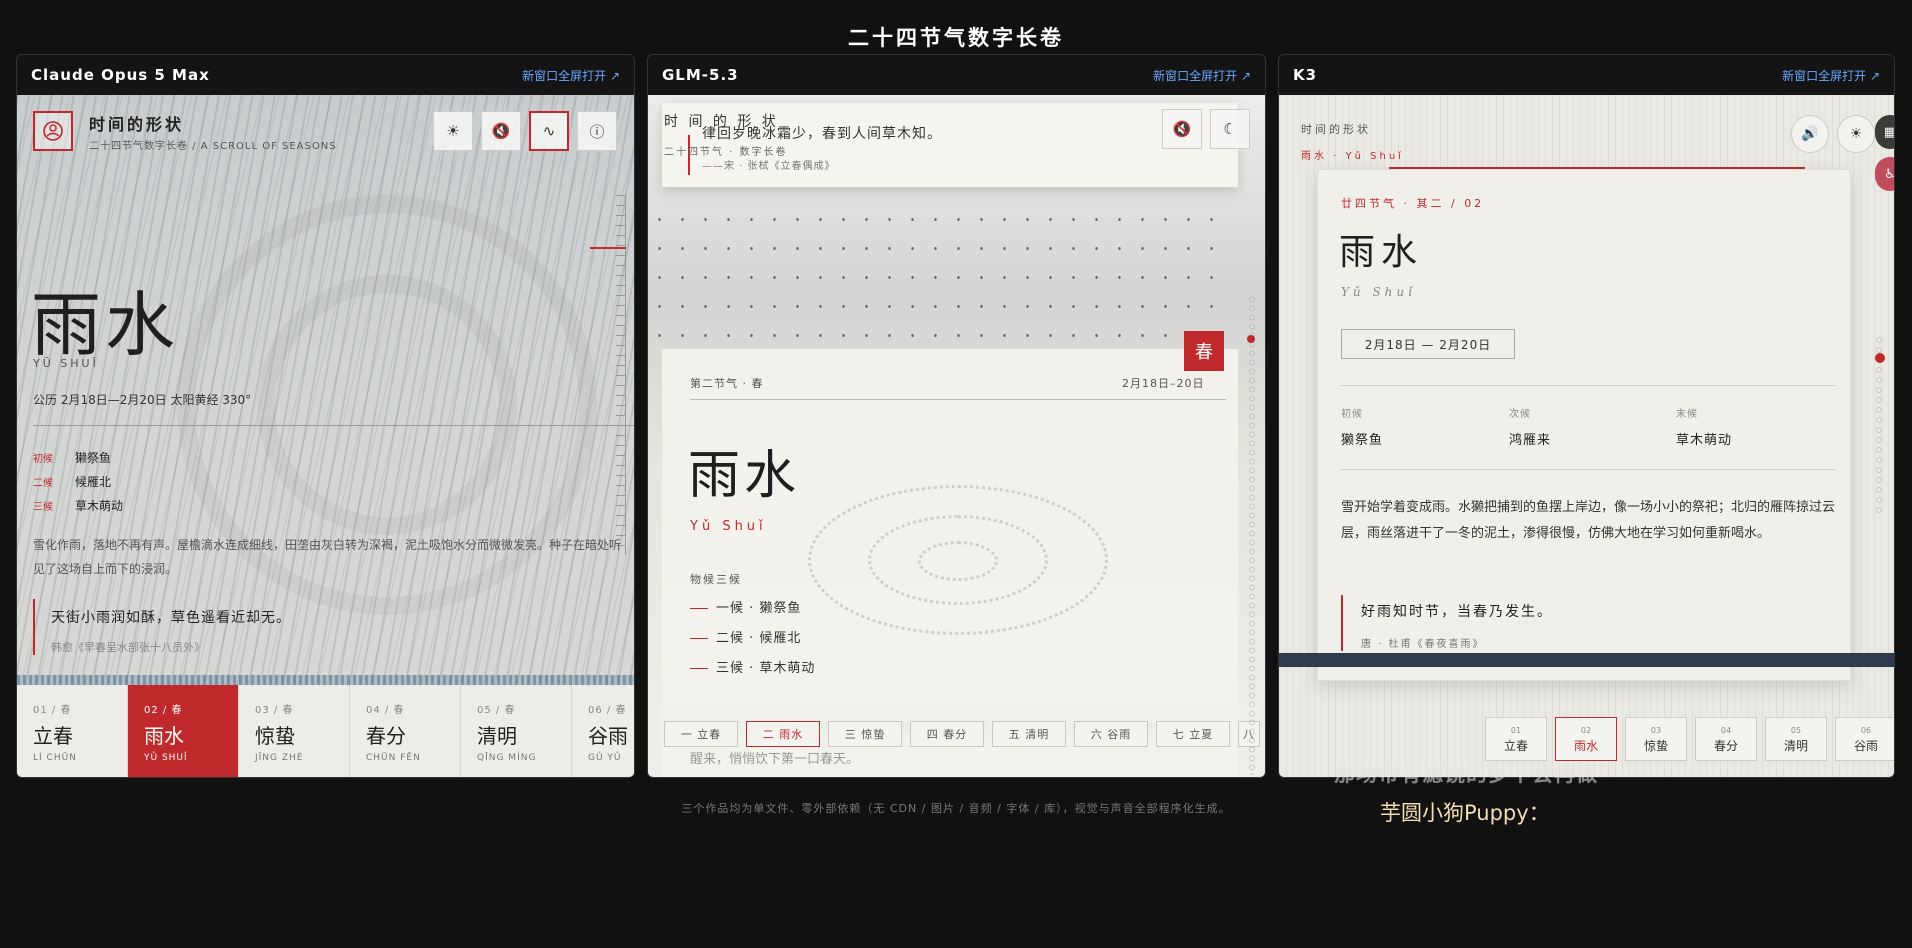  I want to click on wuhou-label: 物候三候, so click(716, 579).